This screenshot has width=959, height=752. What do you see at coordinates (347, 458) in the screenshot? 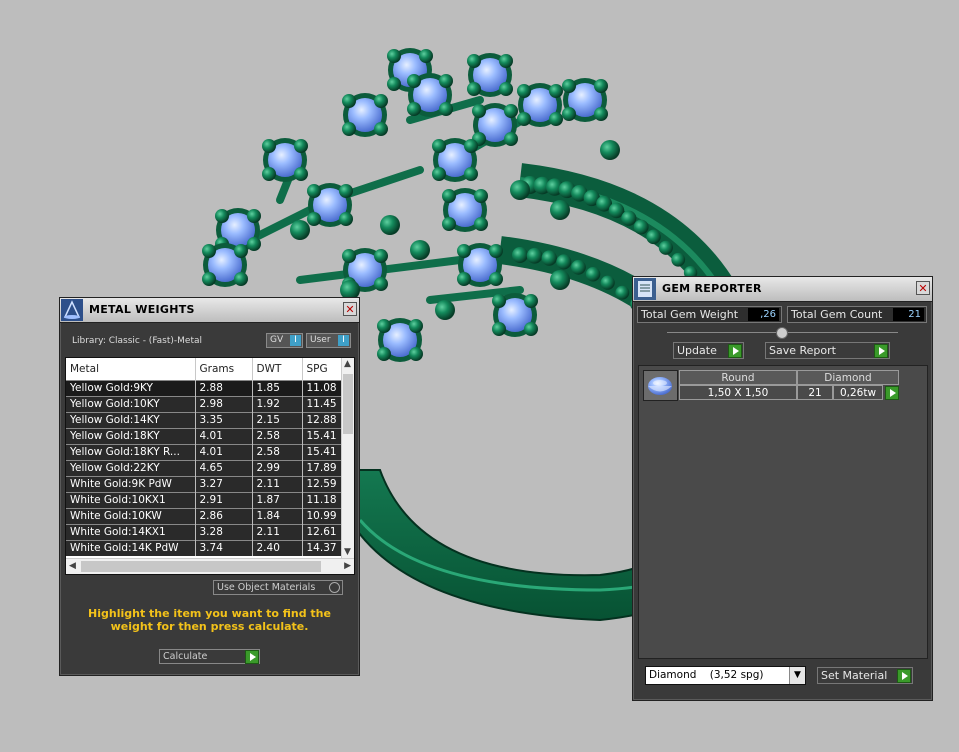
I see `vertical-scrollbar: ▲ ▼` at bounding box center [347, 458].